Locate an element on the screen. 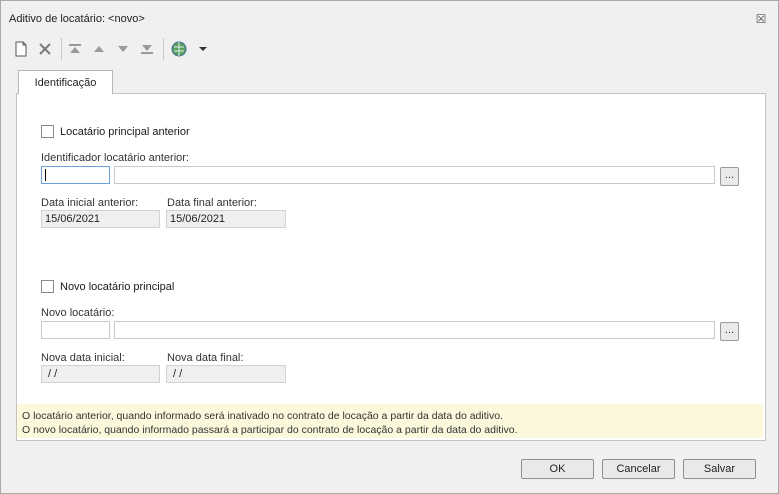  new-tenant-checkbox-label: Novo locatário principal is located at coordinates (117, 286).